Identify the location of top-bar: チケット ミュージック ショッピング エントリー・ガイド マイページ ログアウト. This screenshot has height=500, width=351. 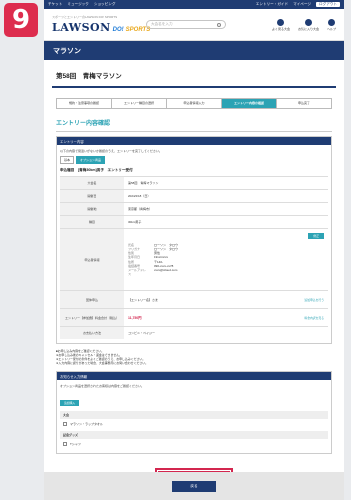
(194, 4).